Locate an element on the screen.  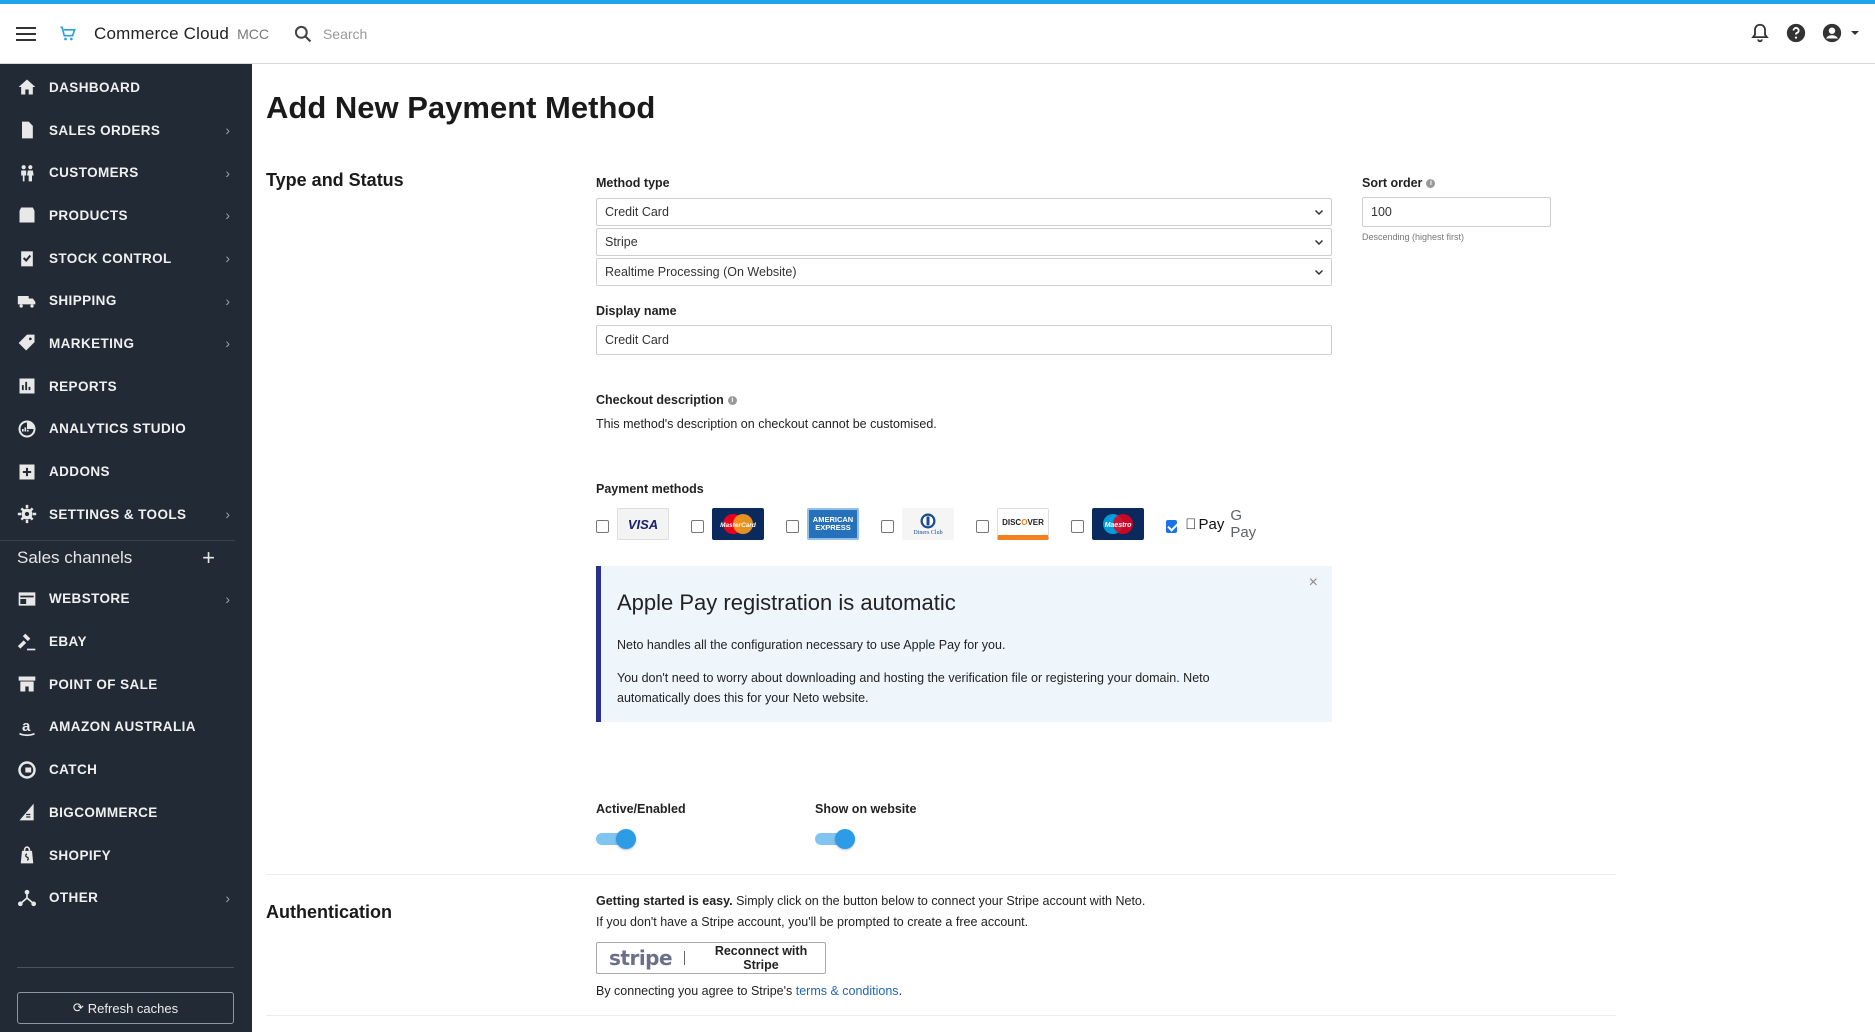
sidebar-item-analytics-studio: ANALYTICS STUDIO is located at coordinates (126, 429).